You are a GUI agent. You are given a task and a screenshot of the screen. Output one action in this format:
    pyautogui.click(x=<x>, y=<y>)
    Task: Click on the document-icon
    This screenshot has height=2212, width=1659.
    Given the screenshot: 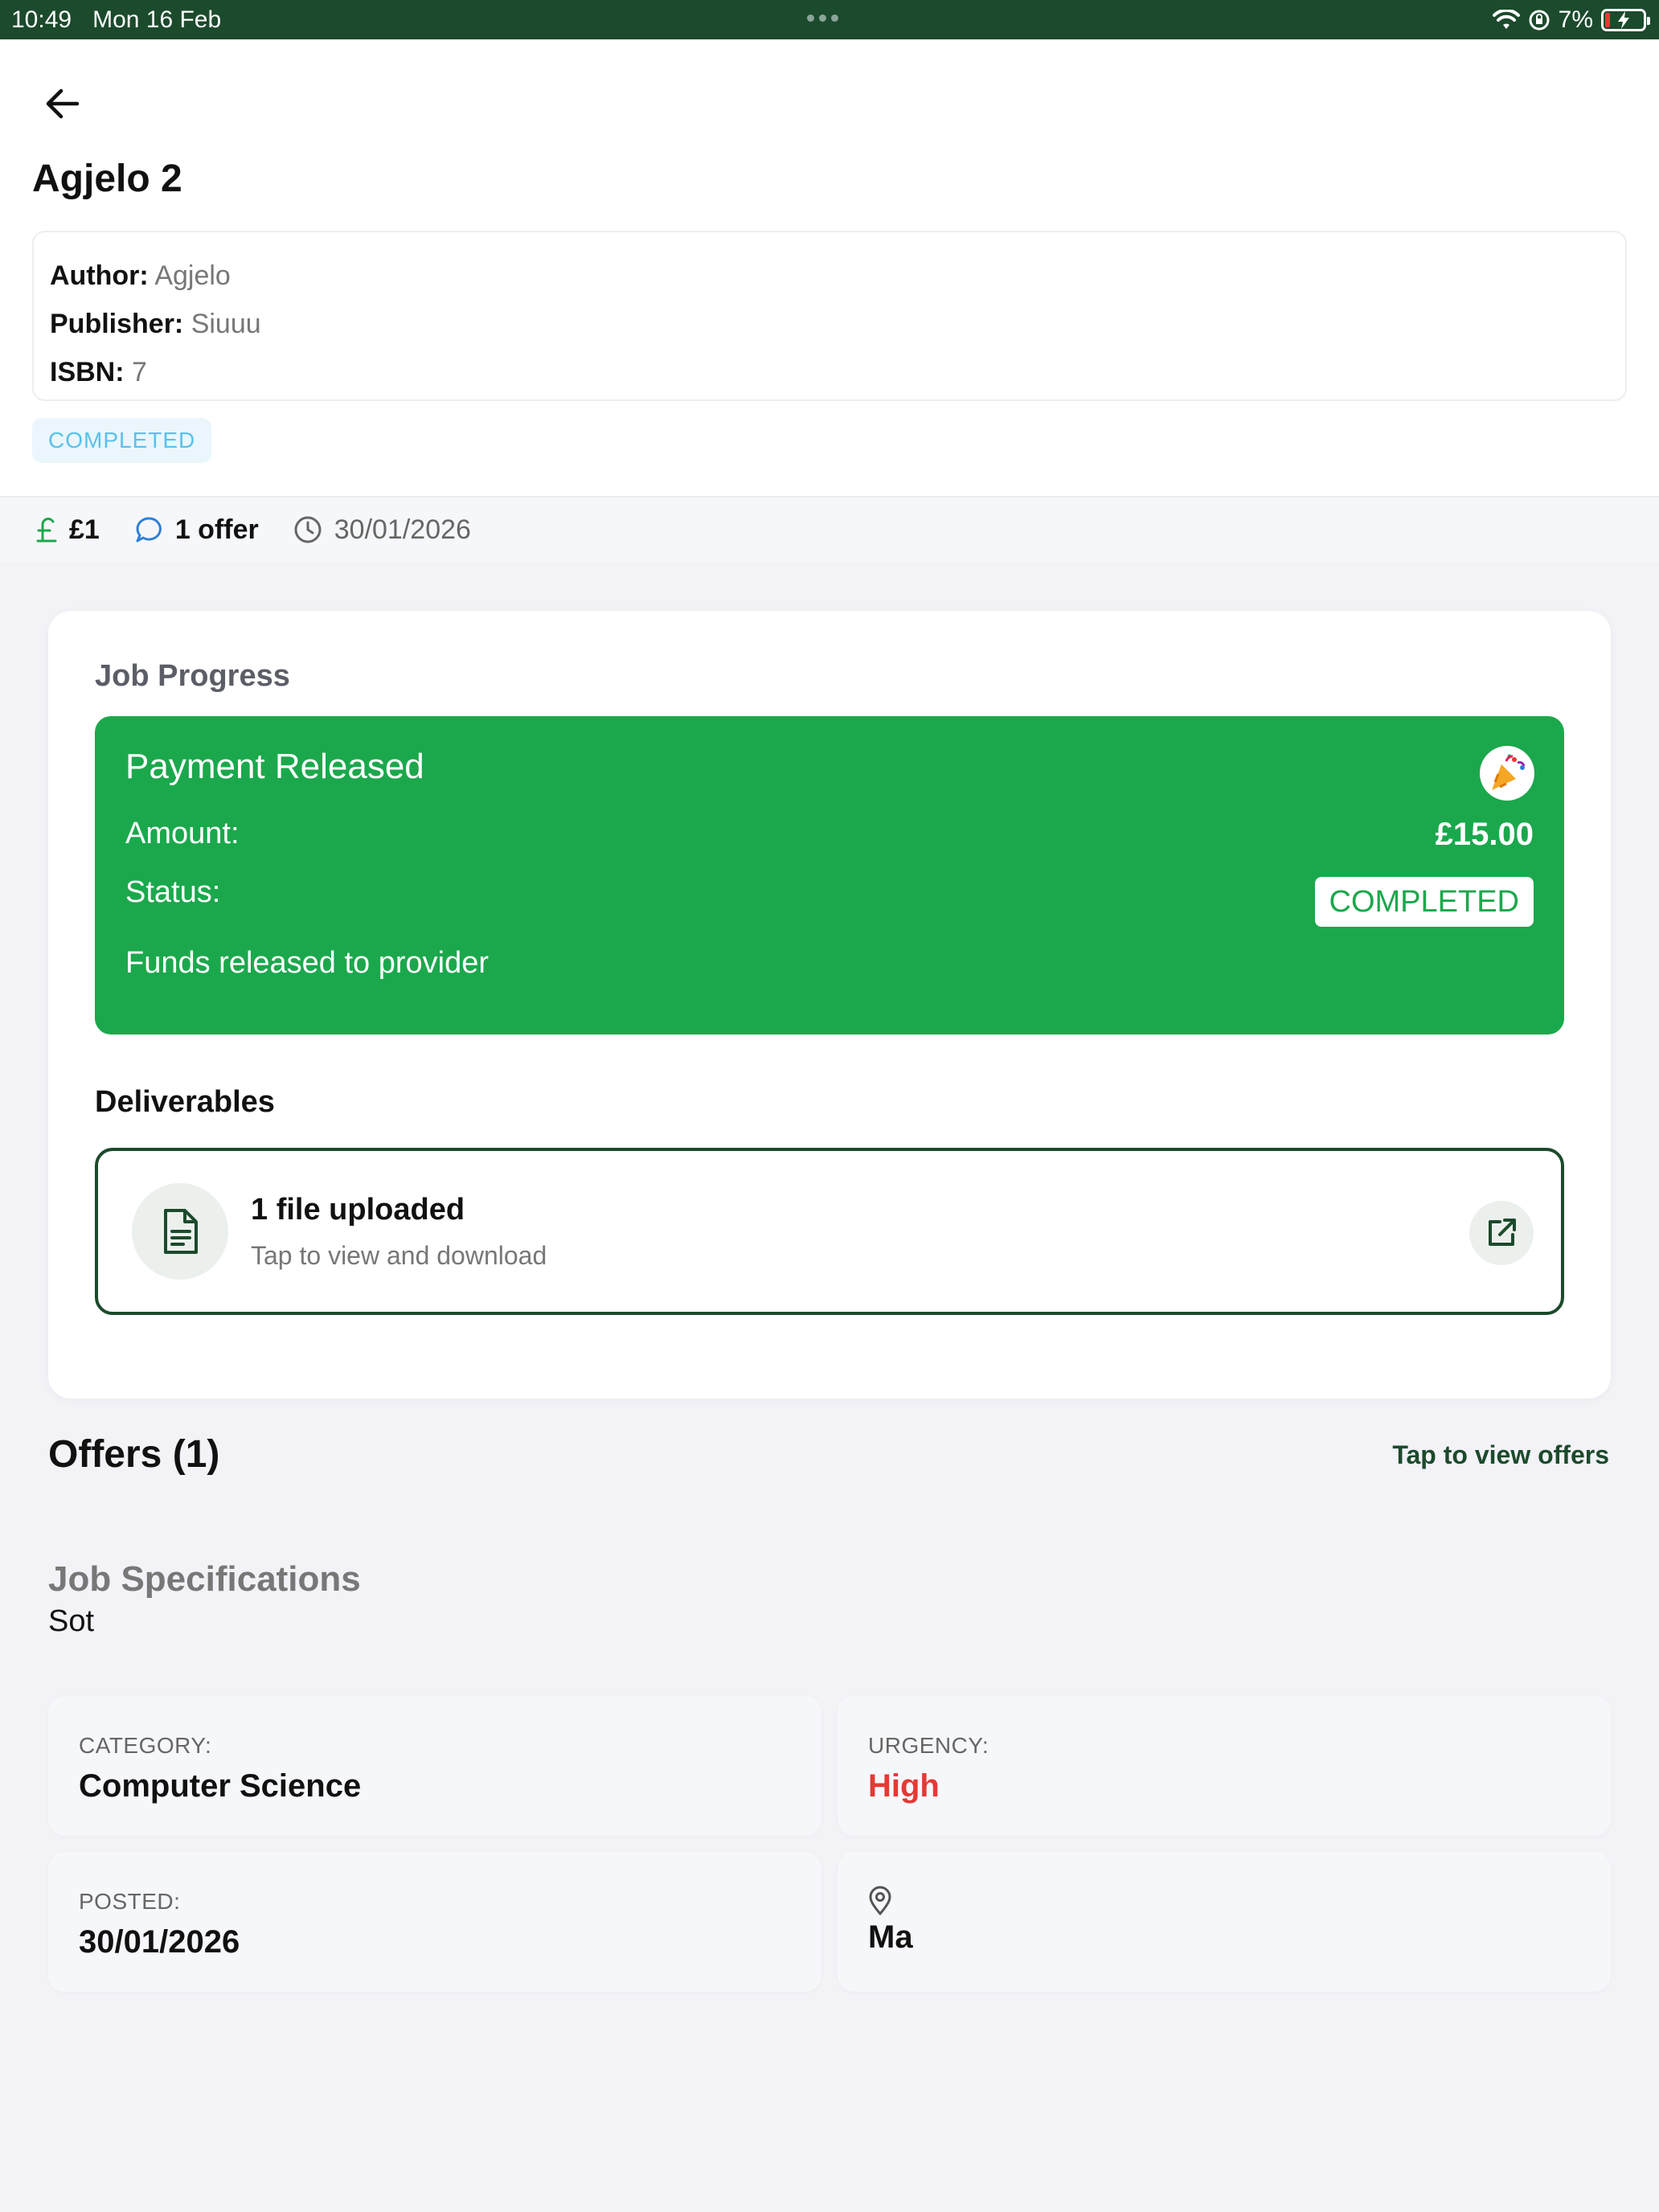 What is the action you would take?
    pyautogui.click(x=180, y=1231)
    